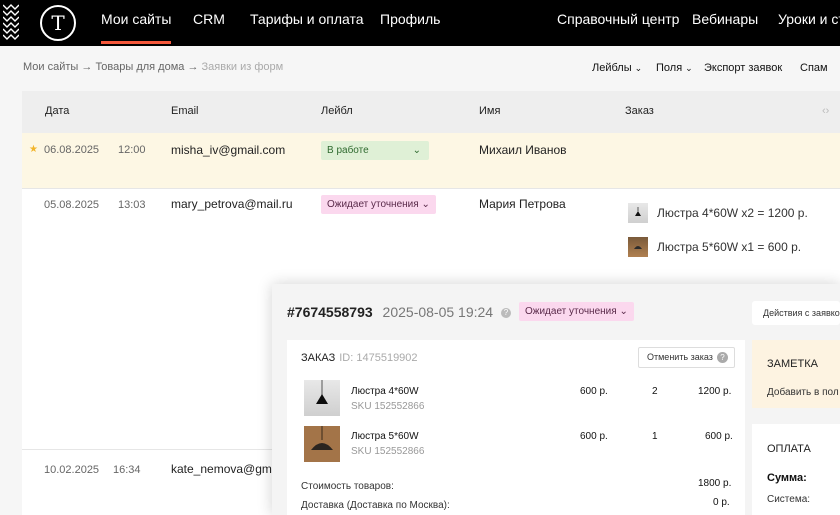 This screenshot has width=840, height=515. I want to click on product-name: Люстра 4*60W, so click(385, 391).